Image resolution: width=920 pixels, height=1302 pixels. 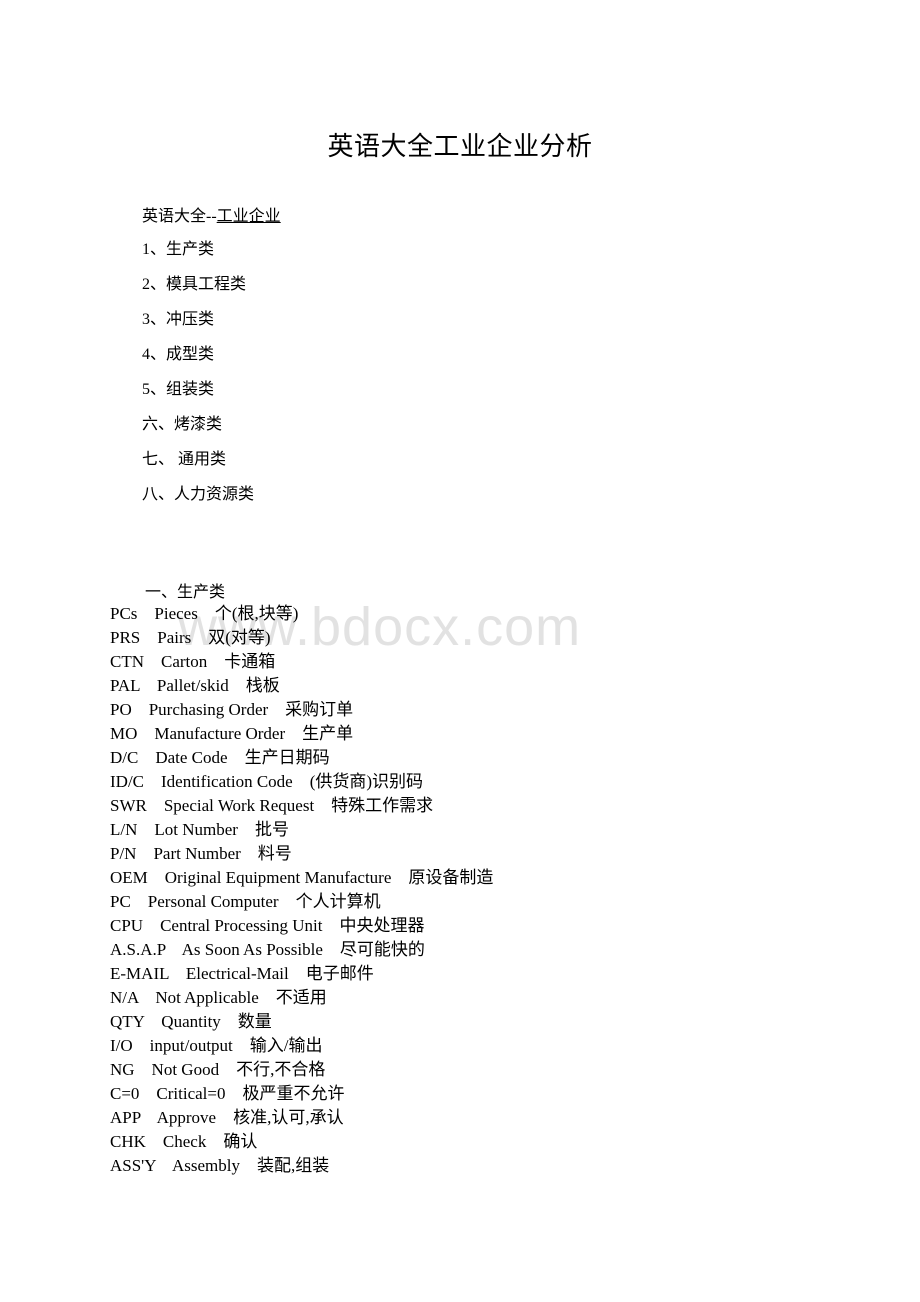 What do you see at coordinates (218, 997) in the screenshot?
I see `glossary-entry: N/A Not Applicable 不适用` at bounding box center [218, 997].